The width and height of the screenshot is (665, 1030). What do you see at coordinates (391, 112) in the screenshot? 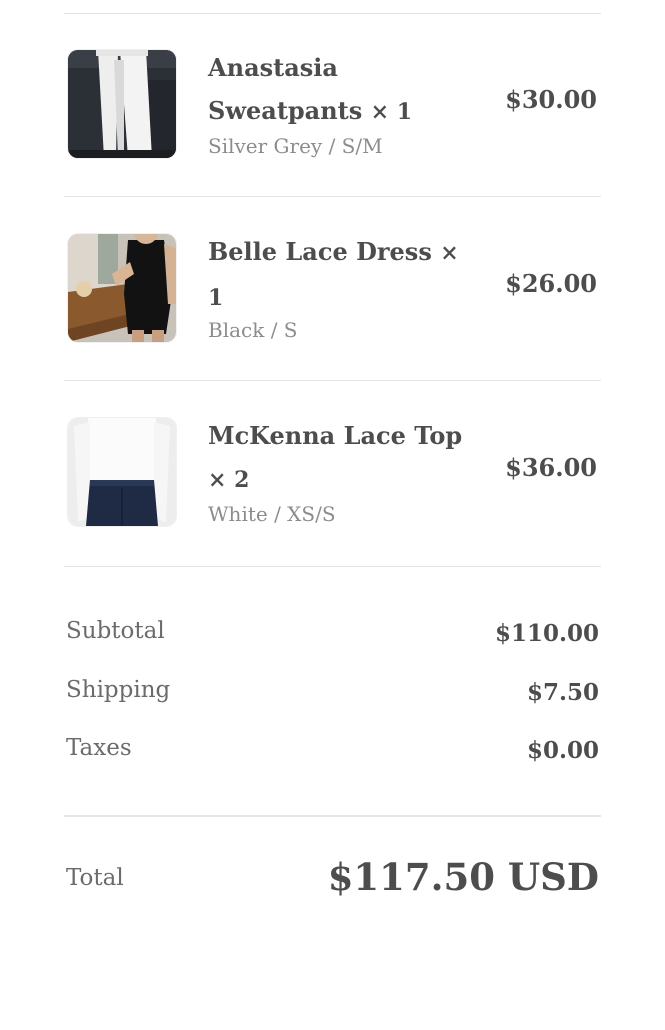
I see `quantity: × 1` at bounding box center [391, 112].